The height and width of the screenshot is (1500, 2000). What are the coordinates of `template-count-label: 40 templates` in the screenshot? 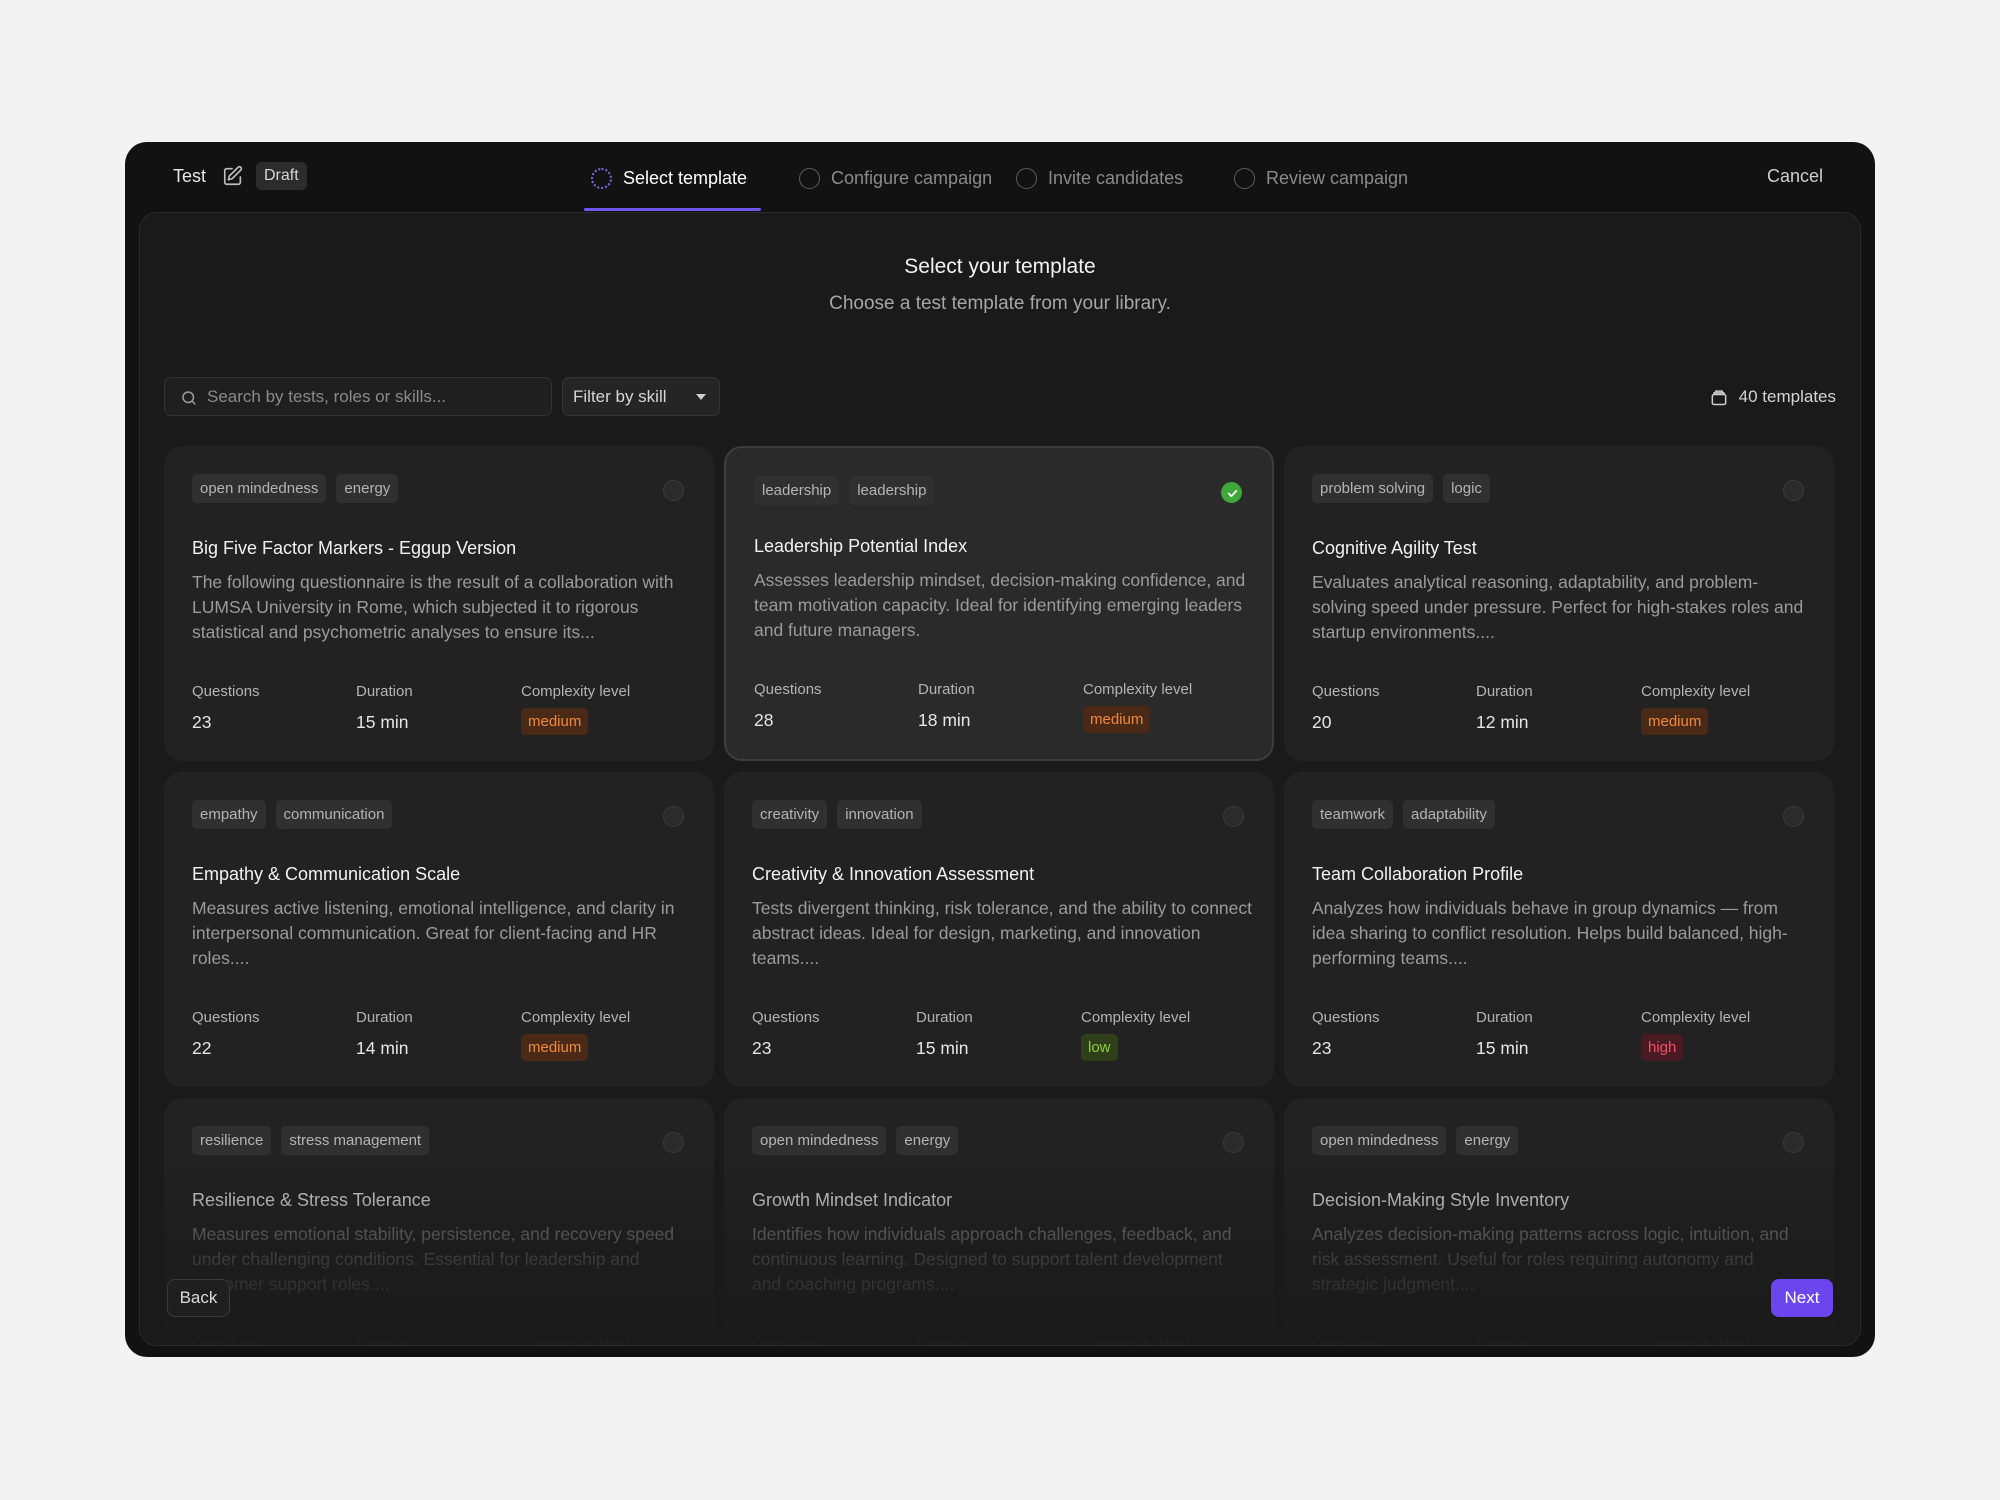 It's located at (1787, 396).